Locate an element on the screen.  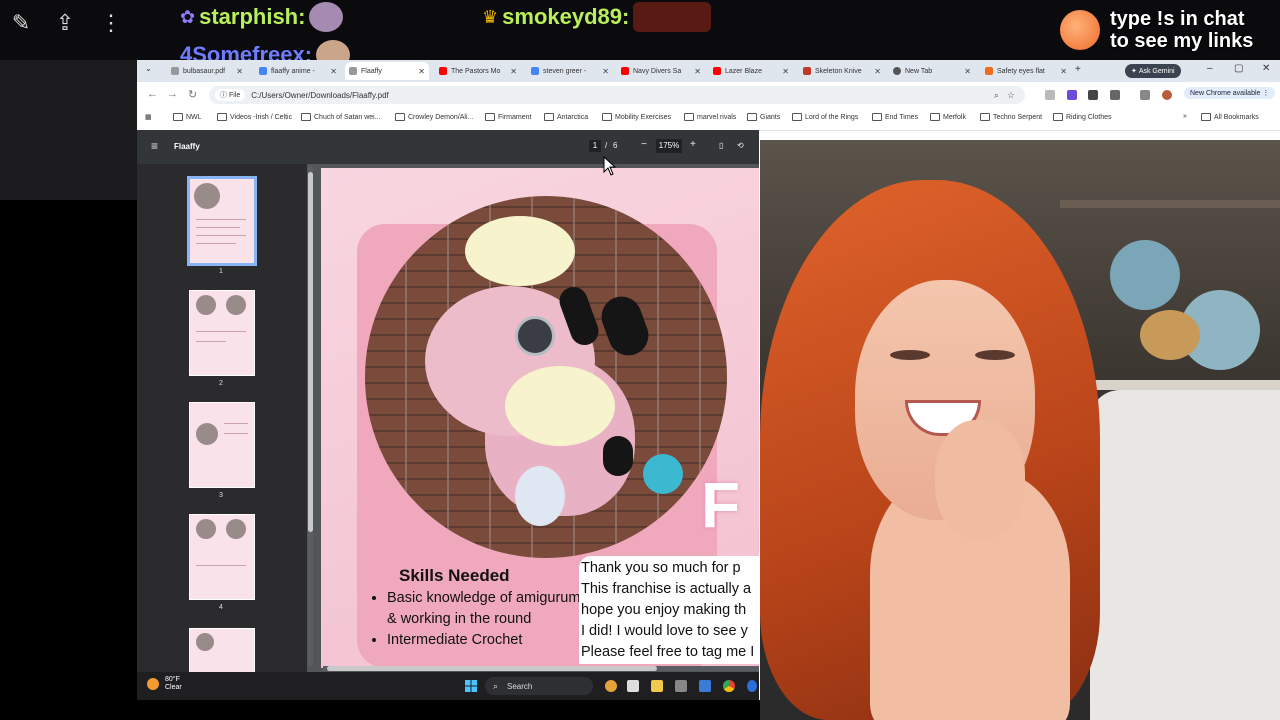
bookmark-folder: Merfolk is located at coordinates (948, 117).